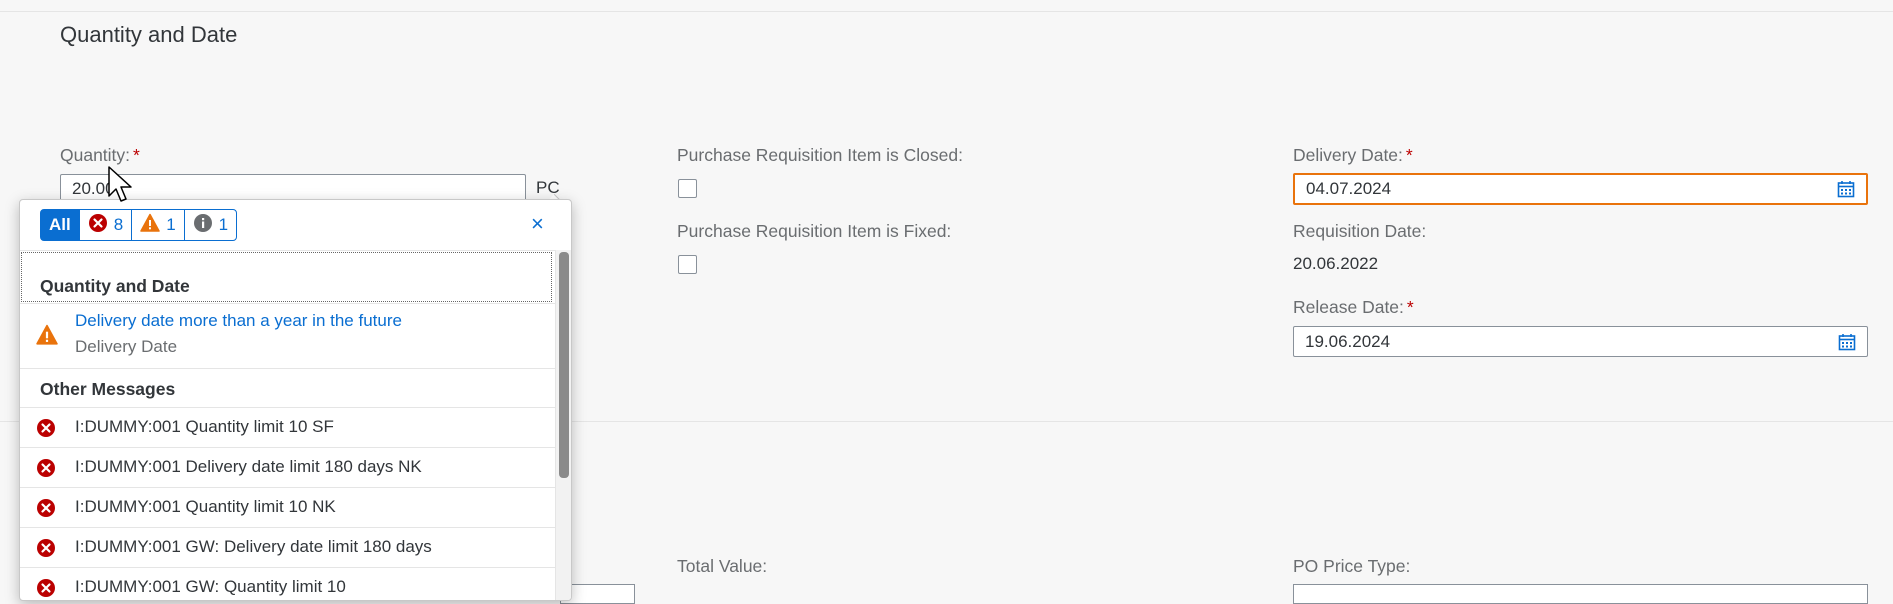 This screenshot has width=1893, height=604. What do you see at coordinates (946, 11) in the screenshot?
I see `top-separator` at bounding box center [946, 11].